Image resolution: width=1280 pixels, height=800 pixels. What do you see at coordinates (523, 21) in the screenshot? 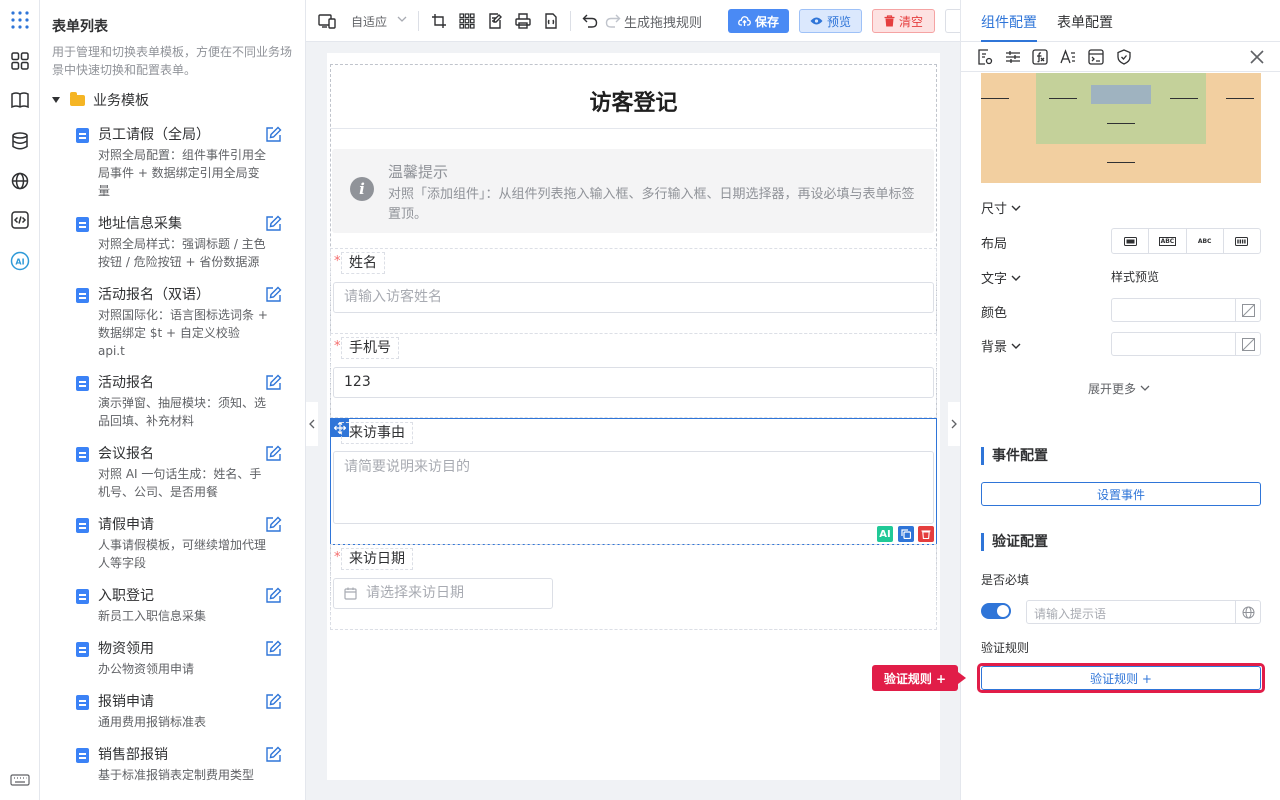
I see `print-icon` at bounding box center [523, 21].